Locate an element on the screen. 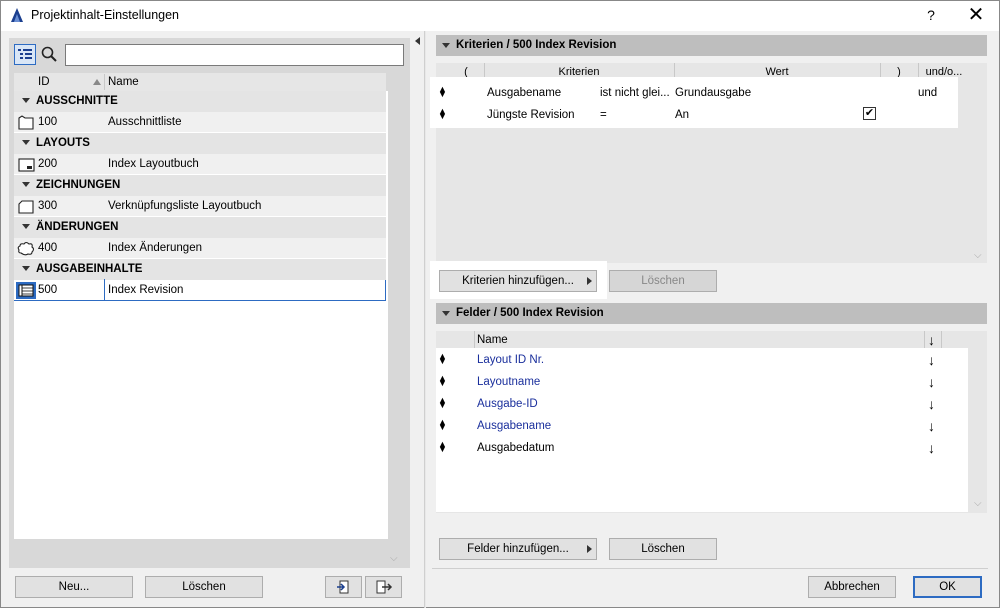 The image size is (1000, 608). search-input is located at coordinates (234, 55).